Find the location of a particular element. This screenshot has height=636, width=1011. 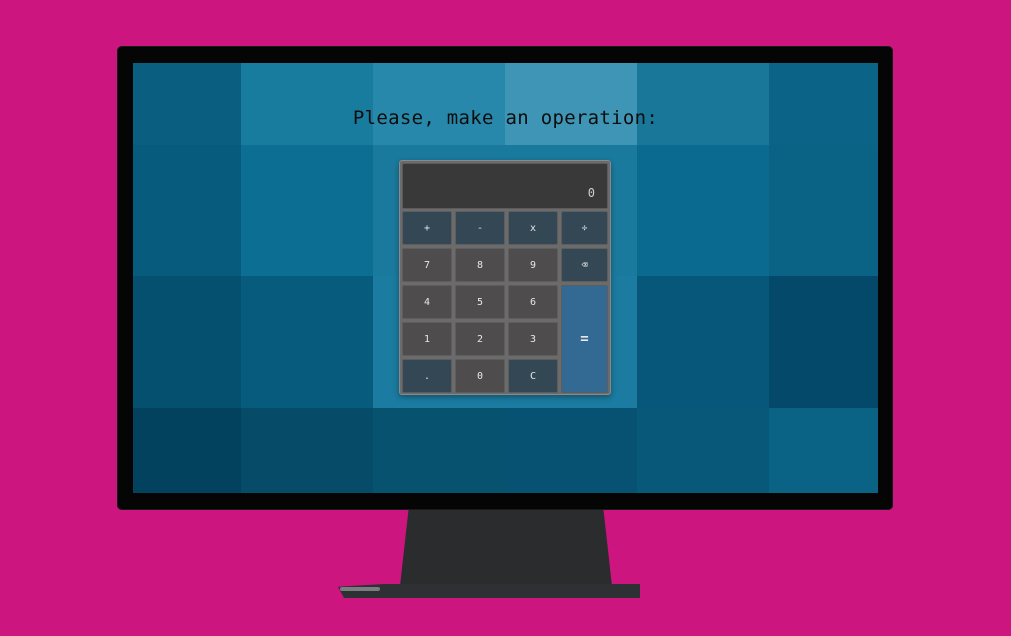

calculator: 0 + - x ÷ 7 8 9 ⌫ 4 5 6 = 1 2 3 . 0 C is located at coordinates (505, 277).